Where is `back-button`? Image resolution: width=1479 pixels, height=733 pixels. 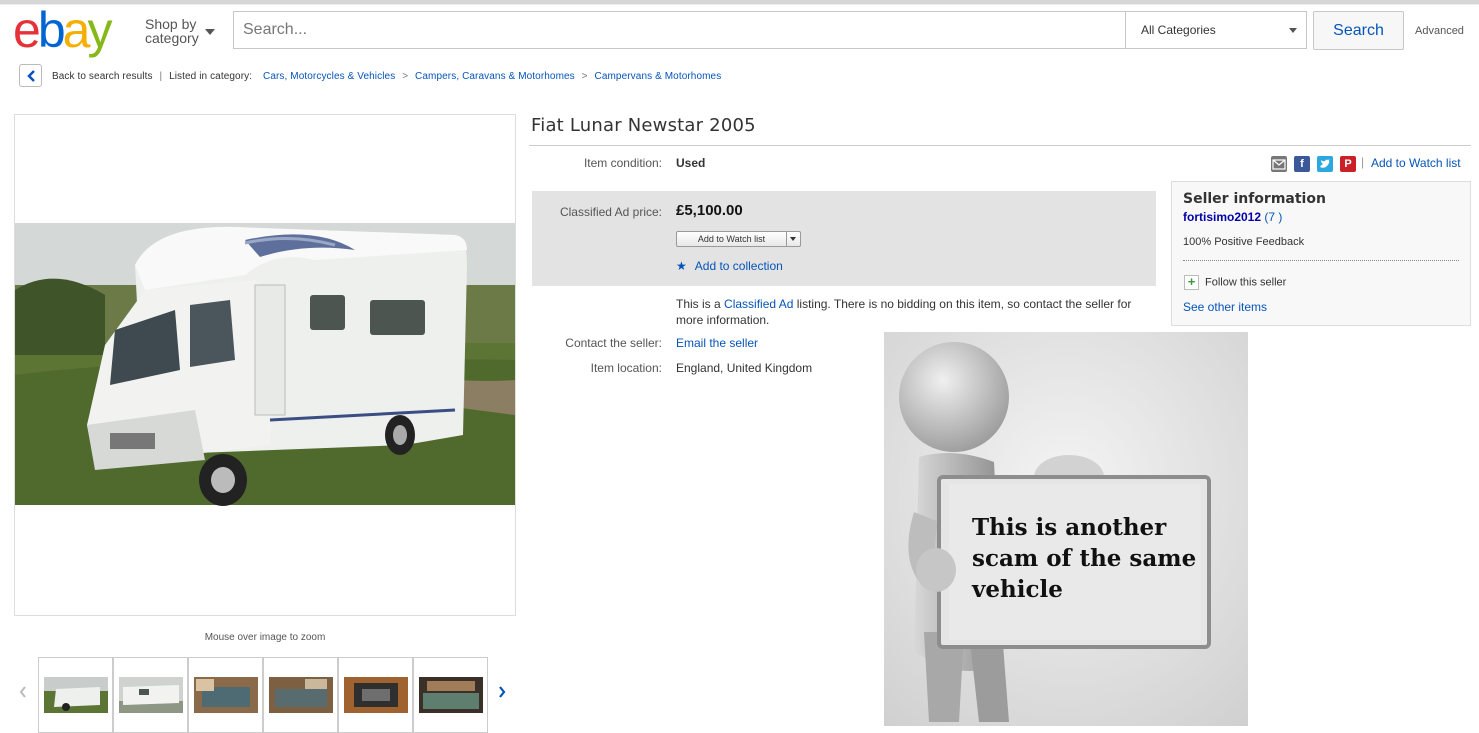
back-button is located at coordinates (30, 75).